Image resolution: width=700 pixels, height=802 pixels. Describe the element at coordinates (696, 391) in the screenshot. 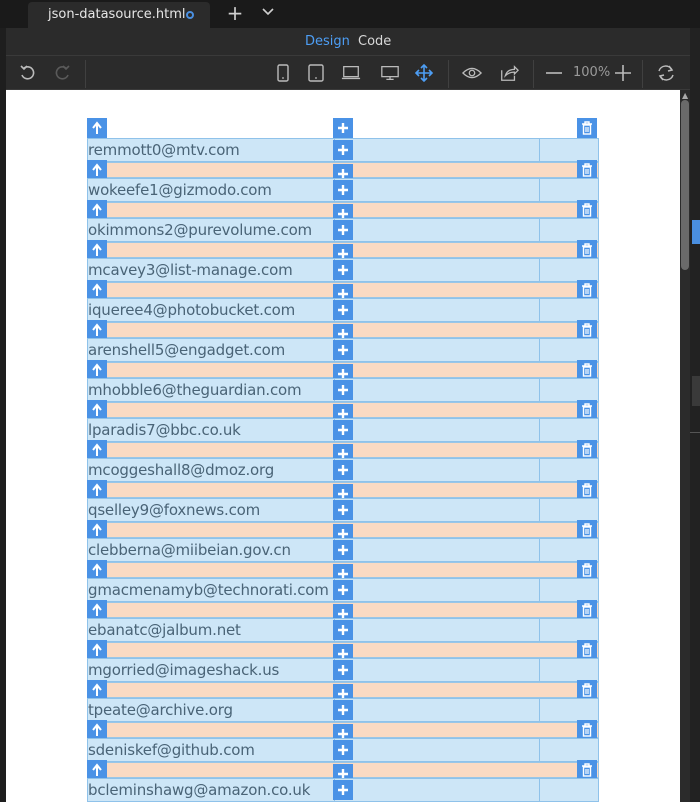

I see `side-panel-item` at that location.